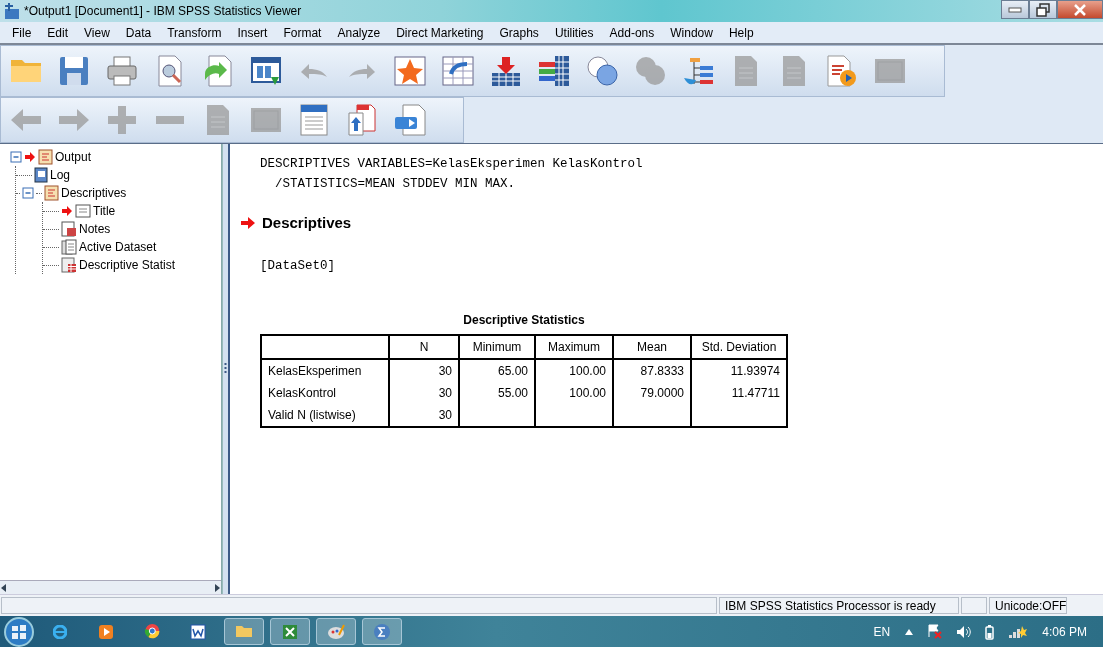 Image resolution: width=1103 pixels, height=647 pixels. What do you see at coordinates (1064, 631) in the screenshot?
I see `clock: 4:06 PM` at bounding box center [1064, 631].